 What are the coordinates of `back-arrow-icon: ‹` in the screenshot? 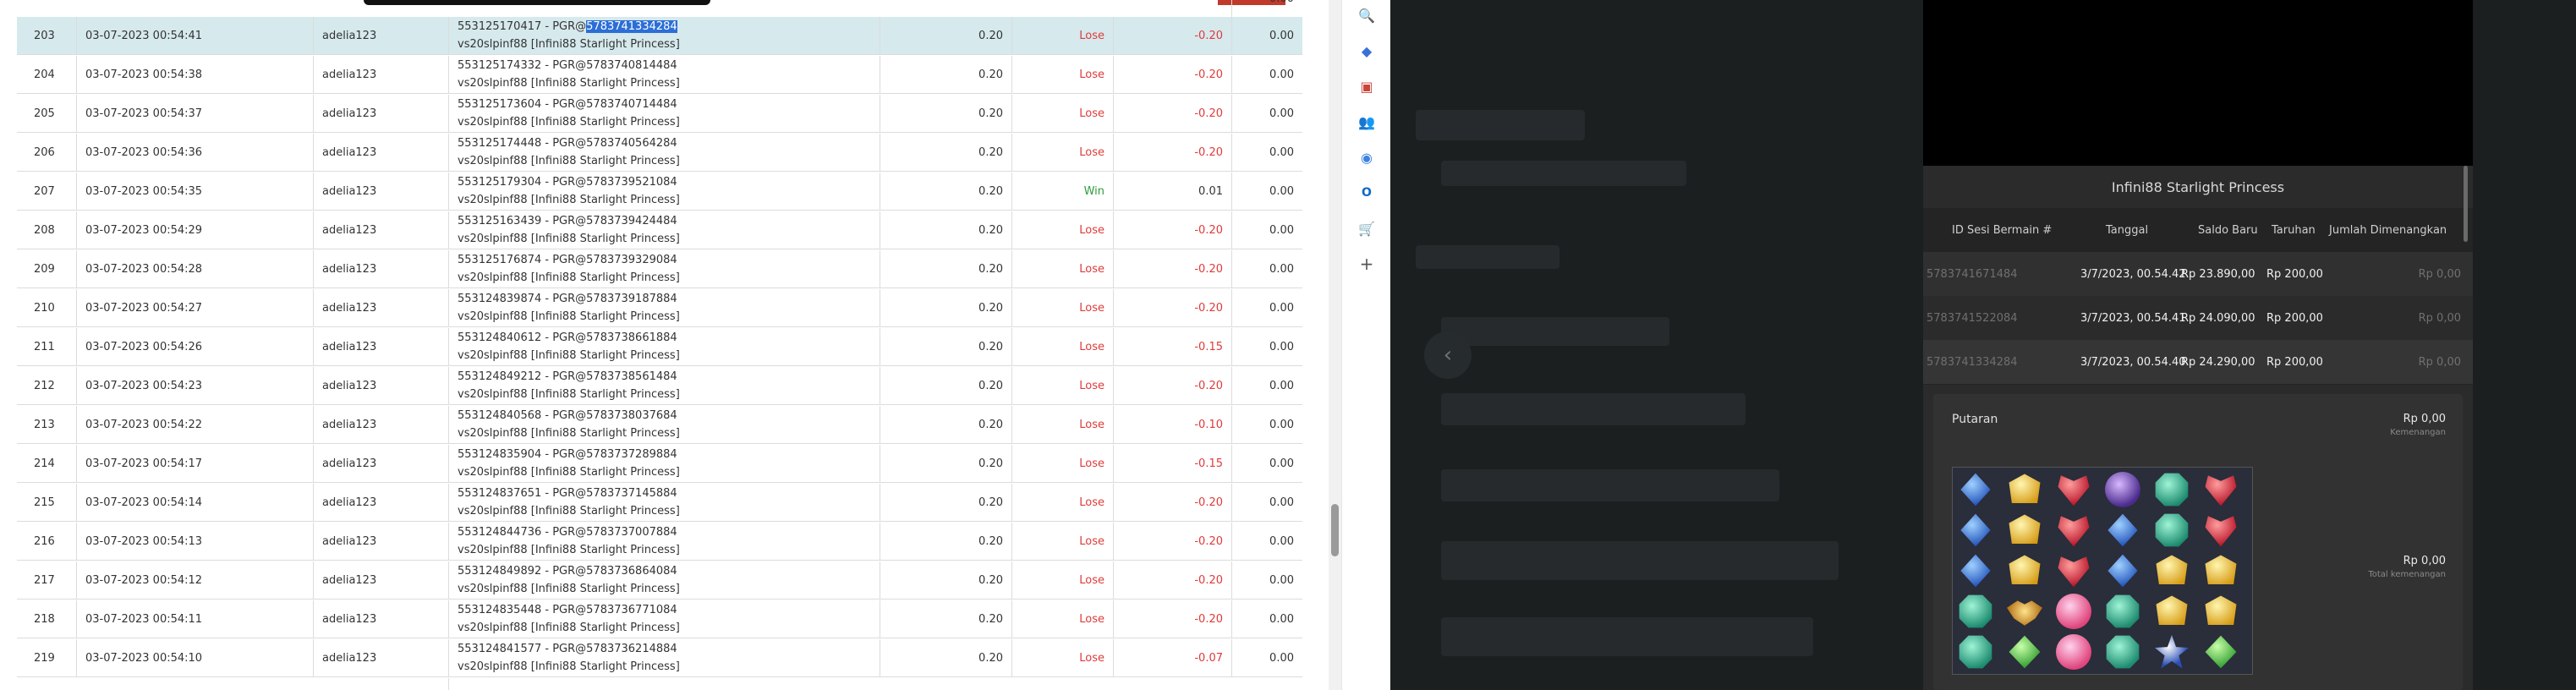 It's located at (1448, 355).